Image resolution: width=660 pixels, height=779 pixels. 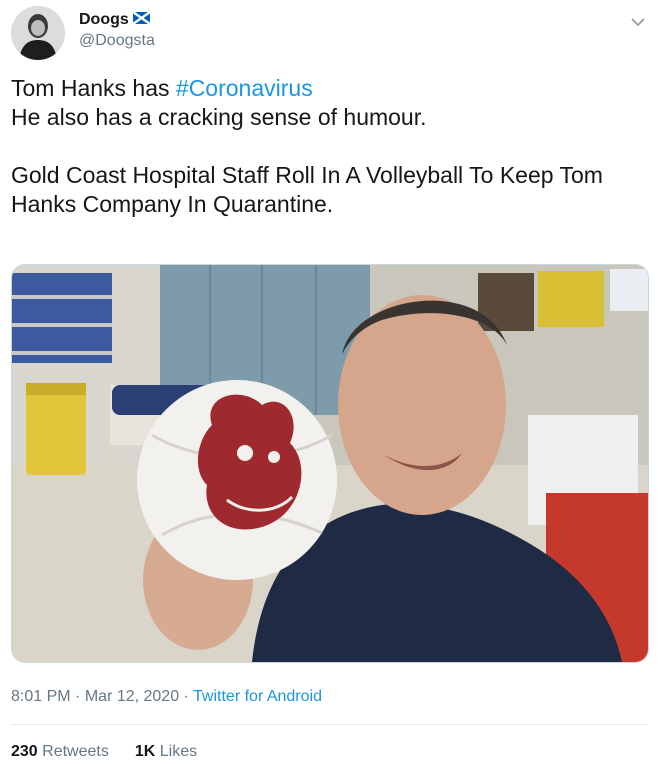 What do you see at coordinates (93, 88) in the screenshot?
I see `tweet-line-1-prefix: Tom Hanks has` at bounding box center [93, 88].